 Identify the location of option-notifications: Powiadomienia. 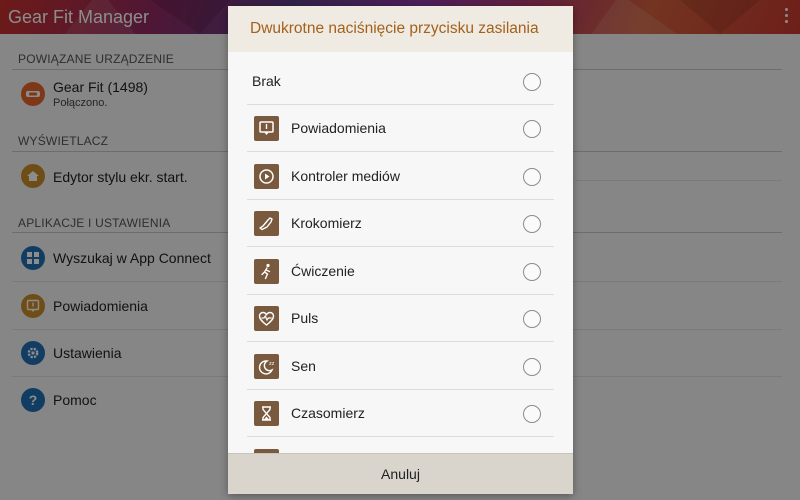
(400, 128).